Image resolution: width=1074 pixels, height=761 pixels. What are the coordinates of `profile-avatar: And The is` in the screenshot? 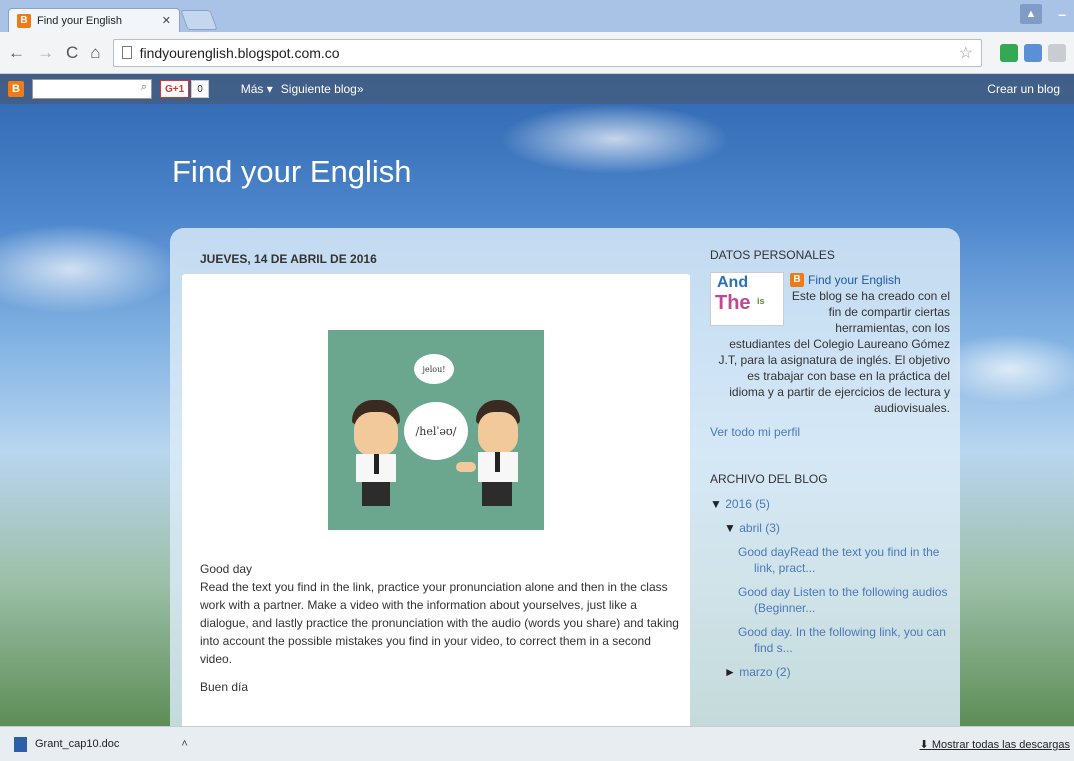 It's located at (747, 299).